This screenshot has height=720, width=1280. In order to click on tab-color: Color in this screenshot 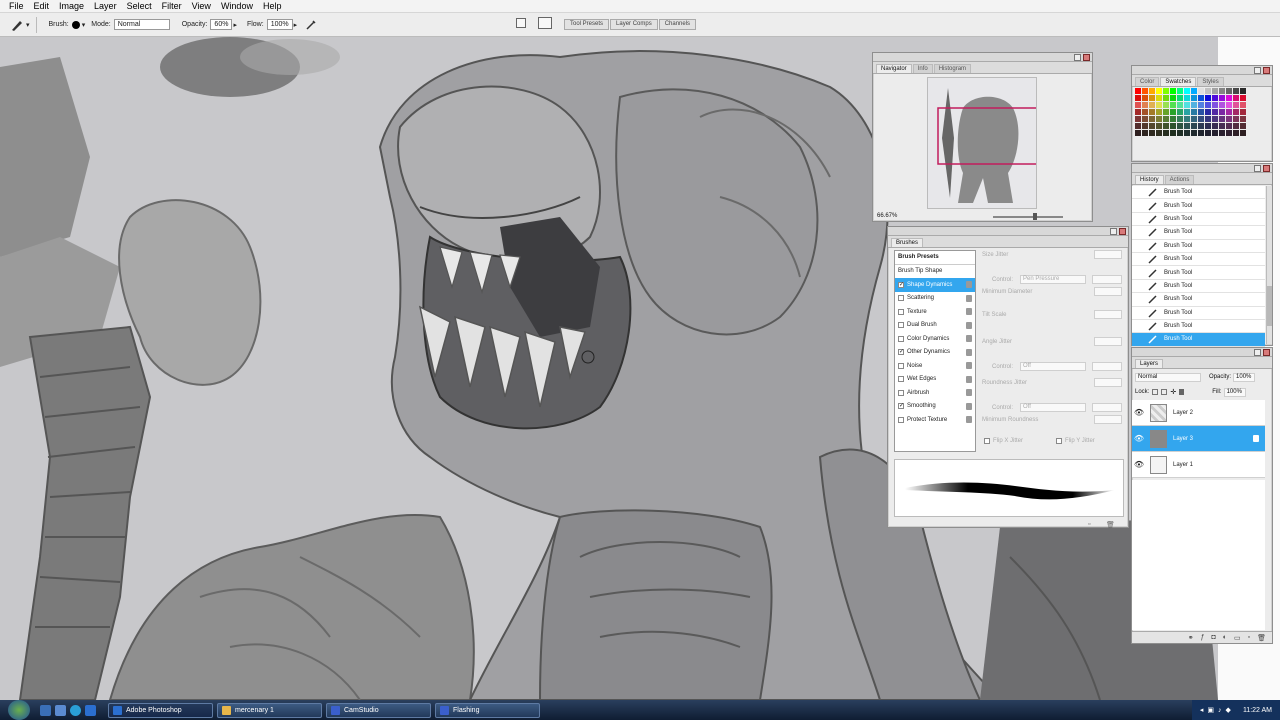, I will do `click(1147, 81)`.